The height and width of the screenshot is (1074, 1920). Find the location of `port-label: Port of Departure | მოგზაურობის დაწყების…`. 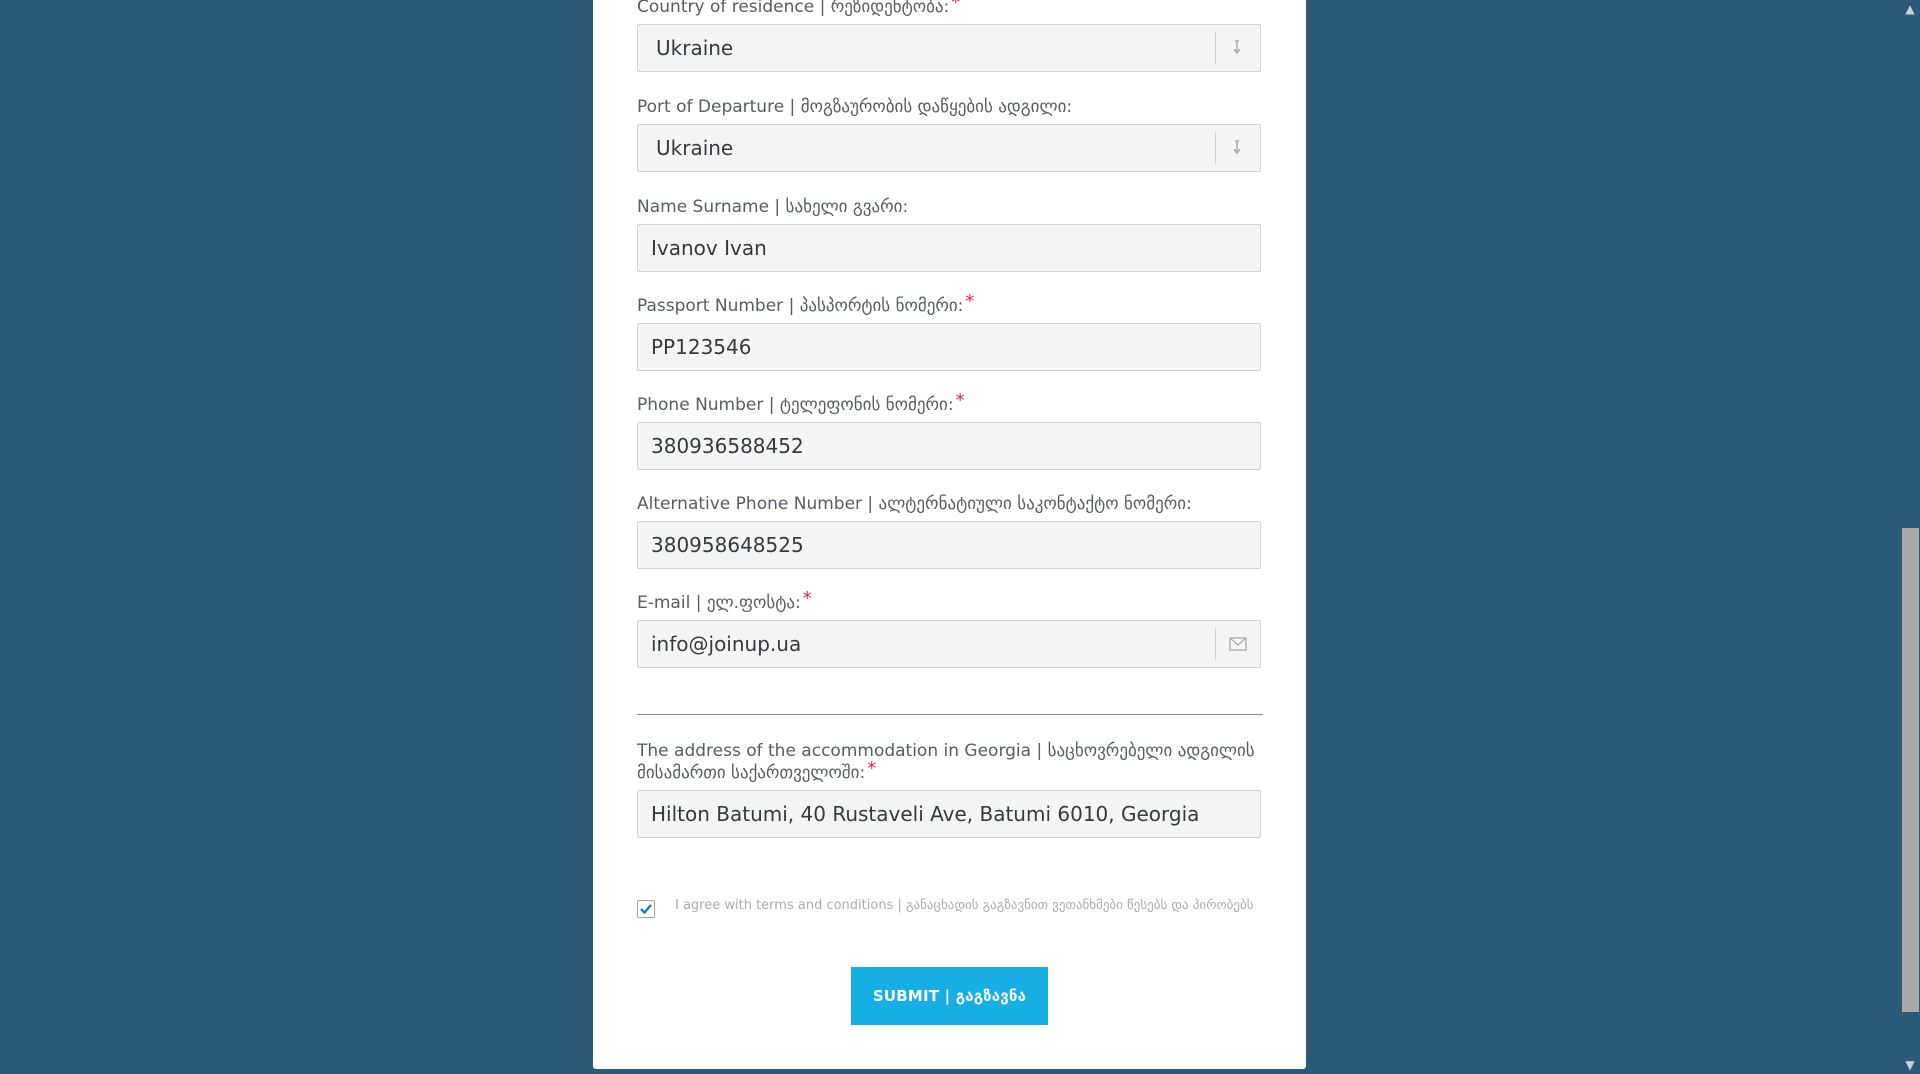

port-label: Port of Departure | მოგზაურობის დაწყების… is located at coordinates (855, 107).